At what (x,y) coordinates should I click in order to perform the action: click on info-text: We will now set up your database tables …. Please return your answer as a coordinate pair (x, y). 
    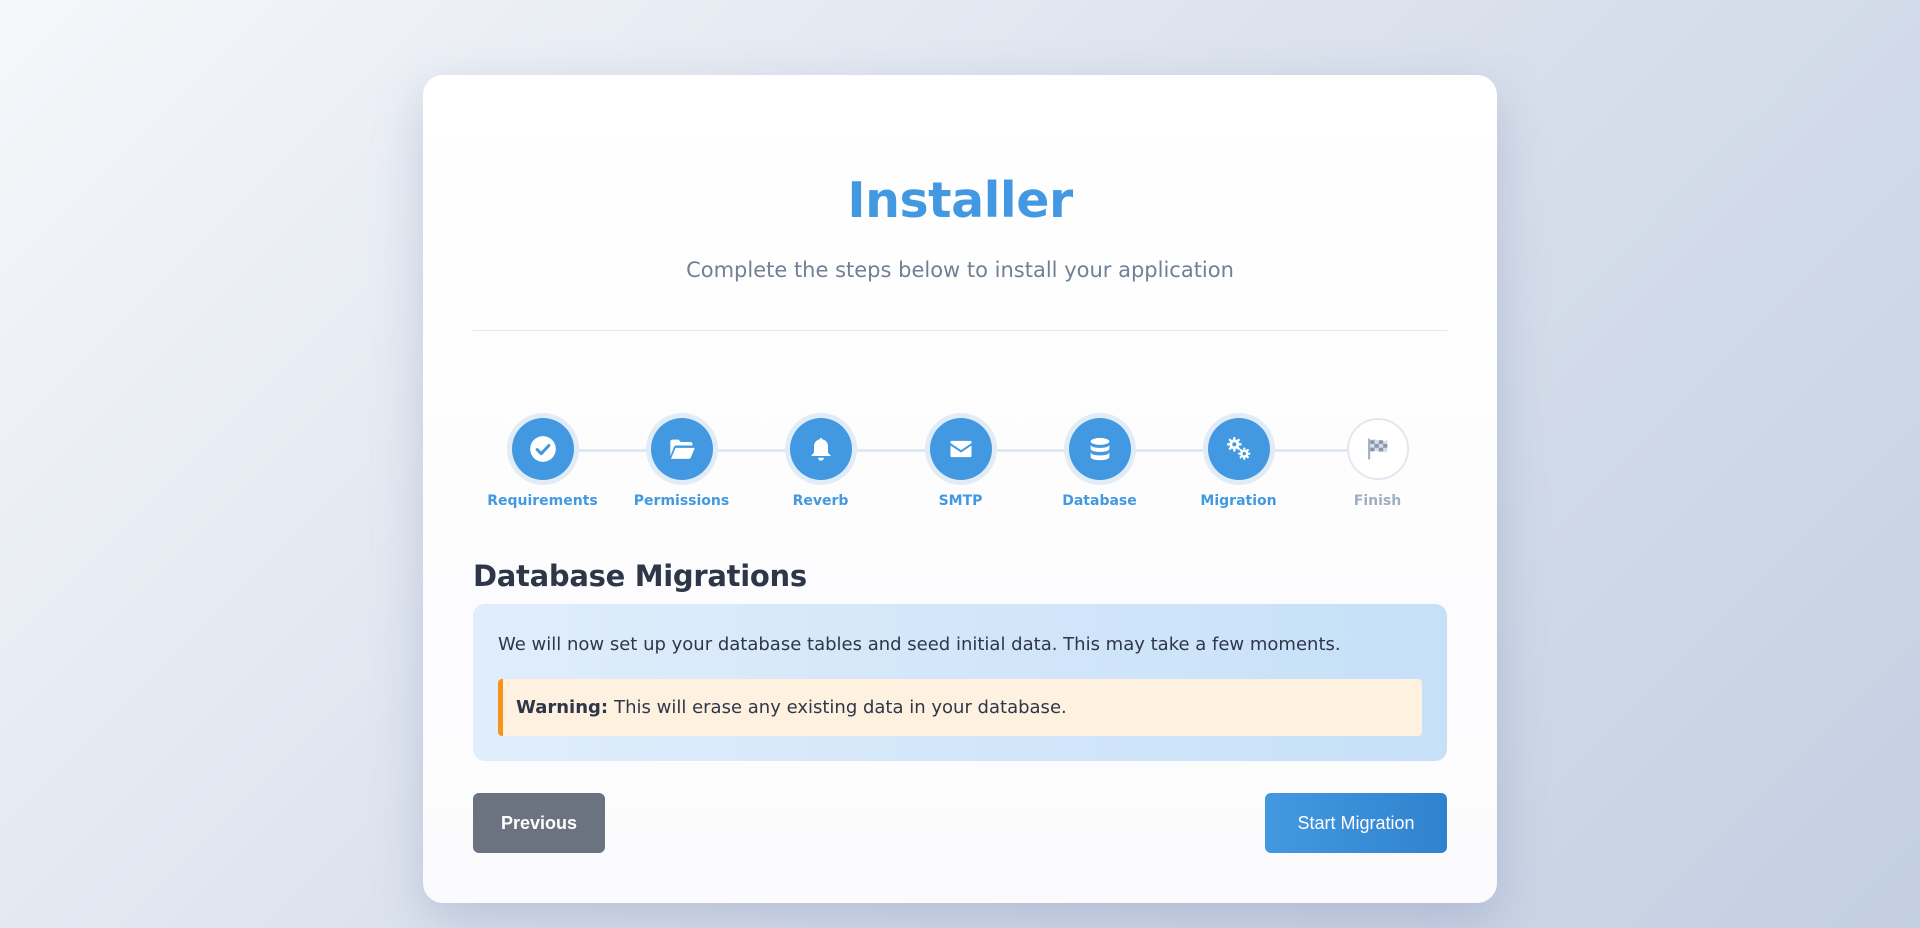
    Looking at the image, I should click on (919, 644).